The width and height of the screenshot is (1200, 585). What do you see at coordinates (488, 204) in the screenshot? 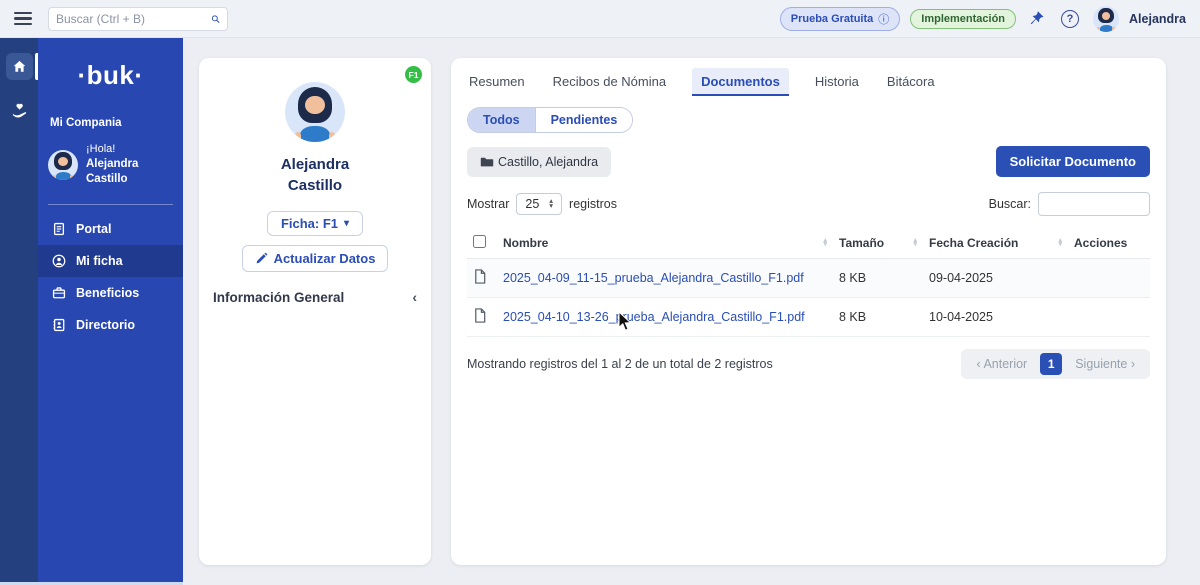
I see `show-label: Mostrar` at bounding box center [488, 204].